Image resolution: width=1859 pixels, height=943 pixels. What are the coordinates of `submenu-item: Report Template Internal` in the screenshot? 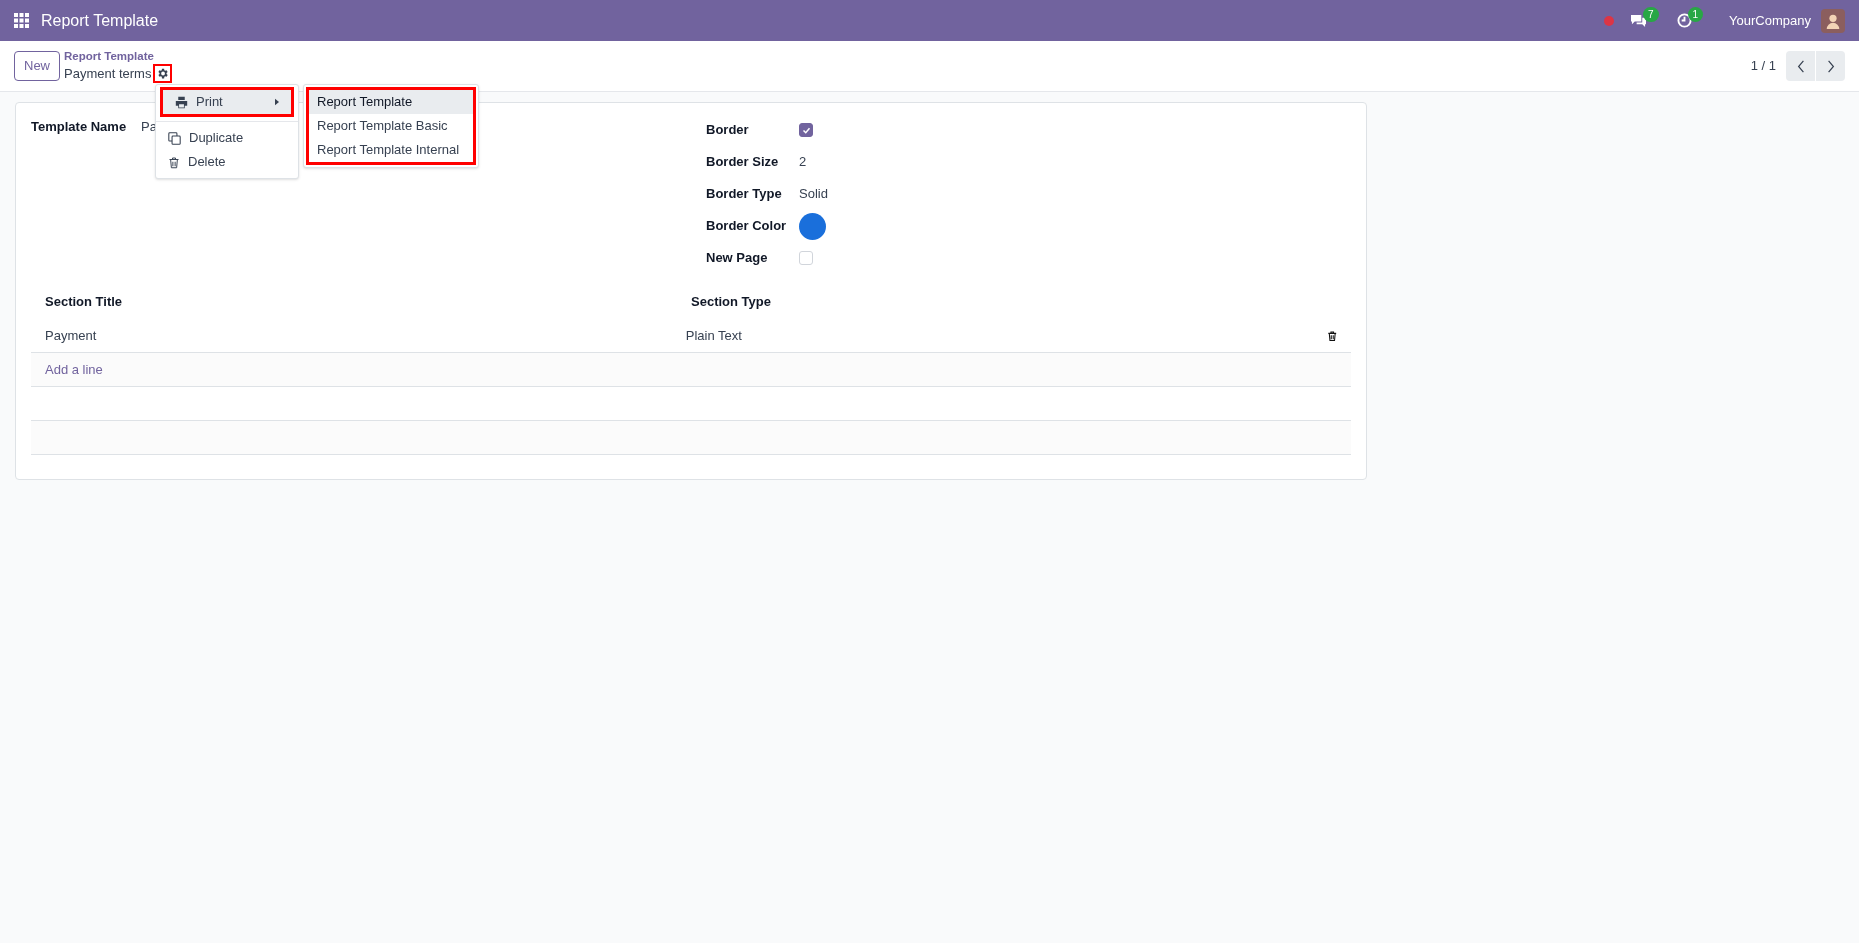 It's located at (391, 150).